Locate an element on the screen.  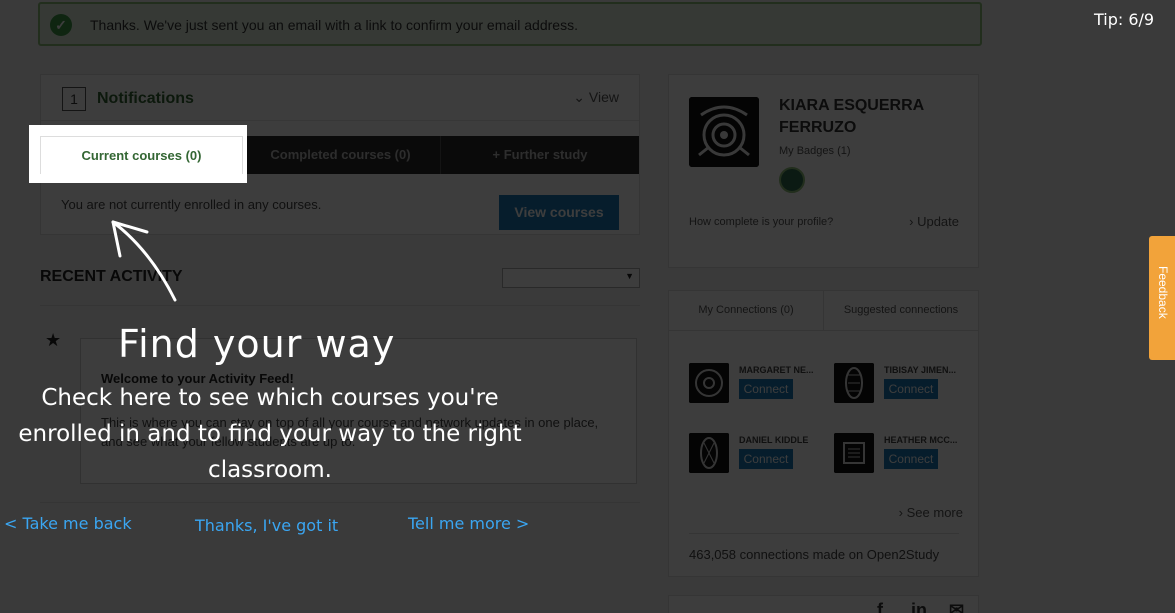
badge-icon is located at coordinates (792, 180).